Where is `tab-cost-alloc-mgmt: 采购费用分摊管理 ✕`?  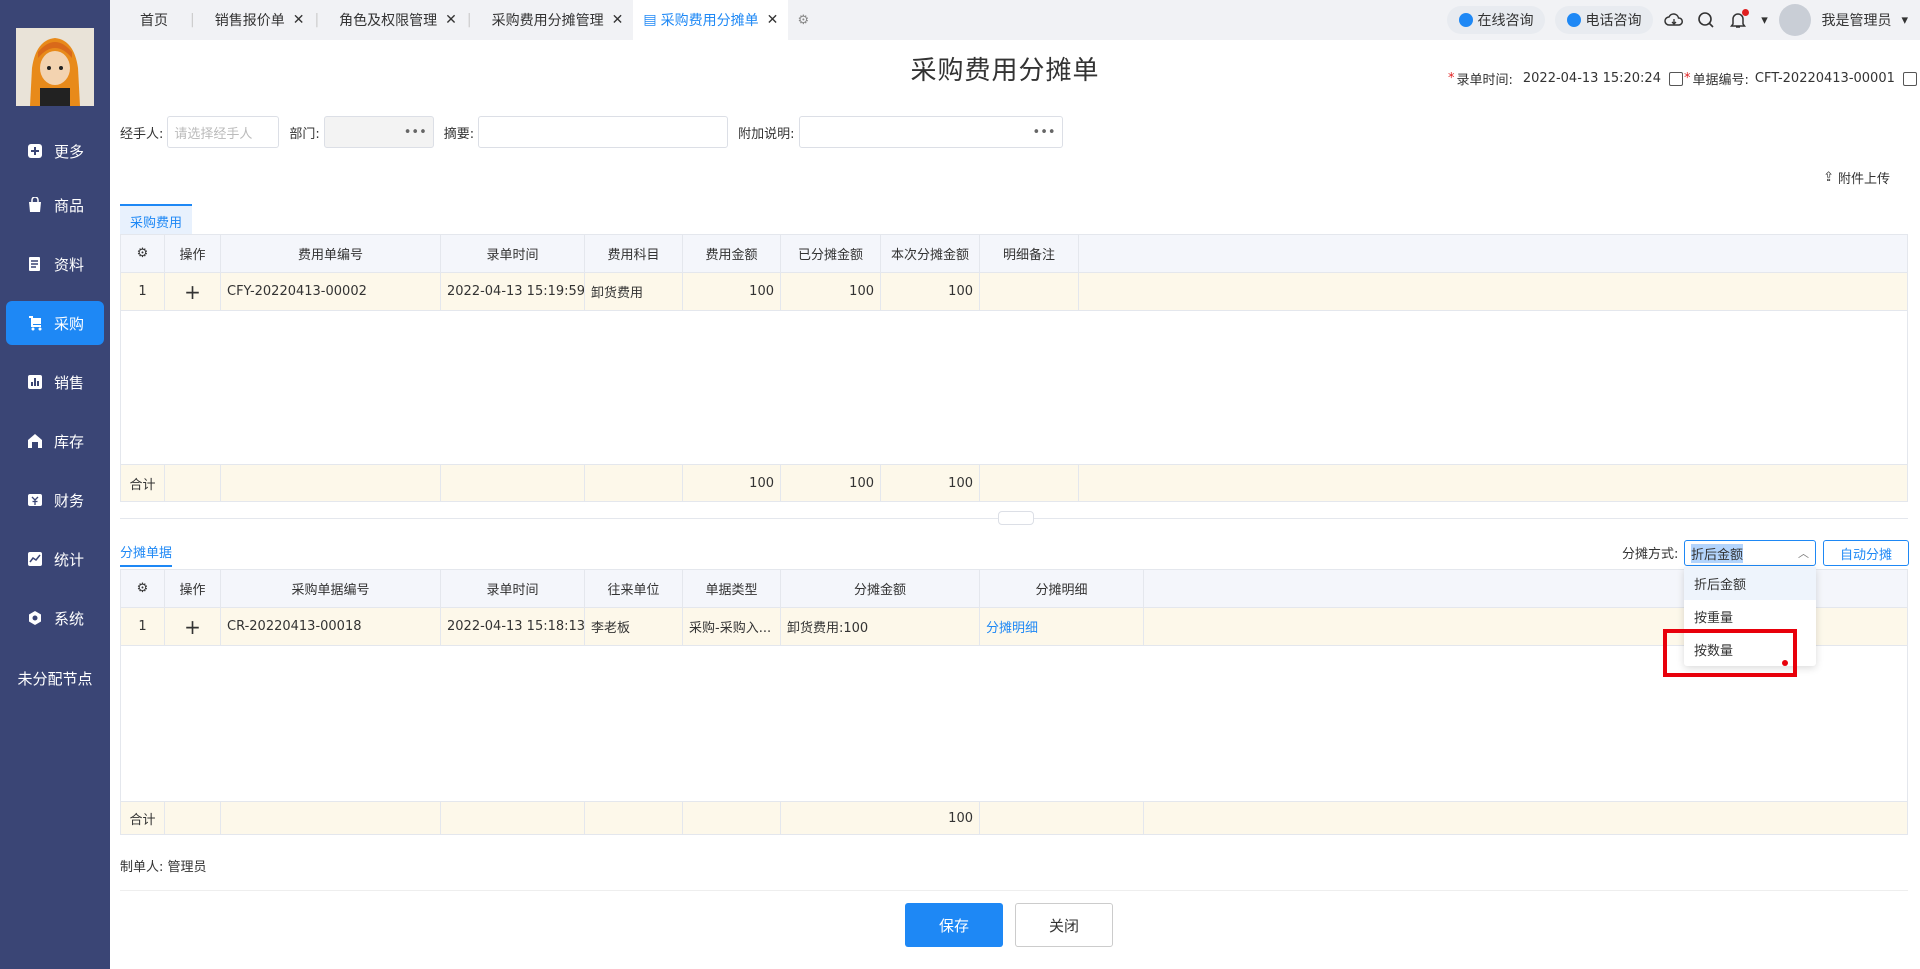 tab-cost-alloc-mgmt: 采购费用分摊管理 ✕ is located at coordinates (558, 20).